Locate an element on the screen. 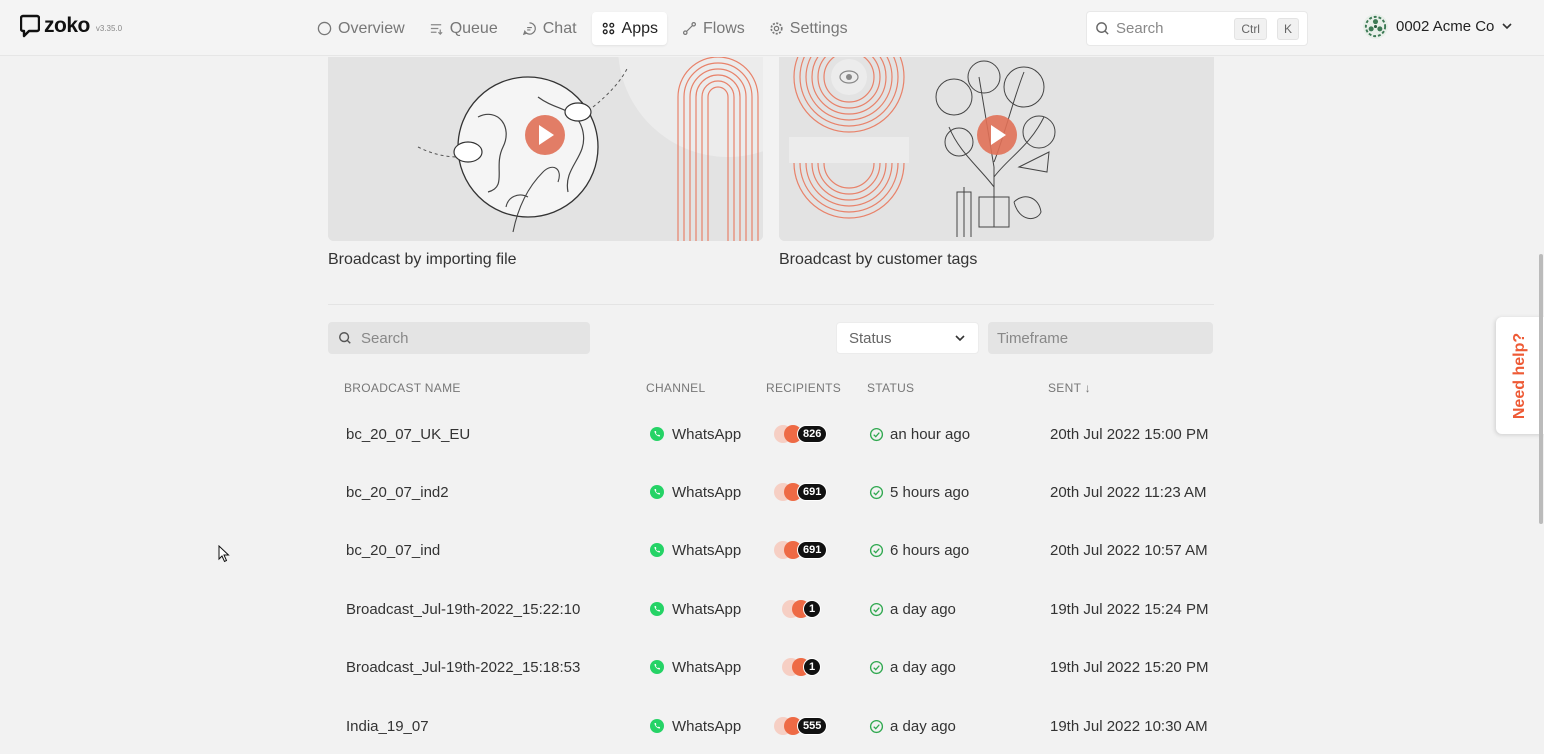 This screenshot has width=1544, height=754. status-filter-label: Status is located at coordinates (870, 338).